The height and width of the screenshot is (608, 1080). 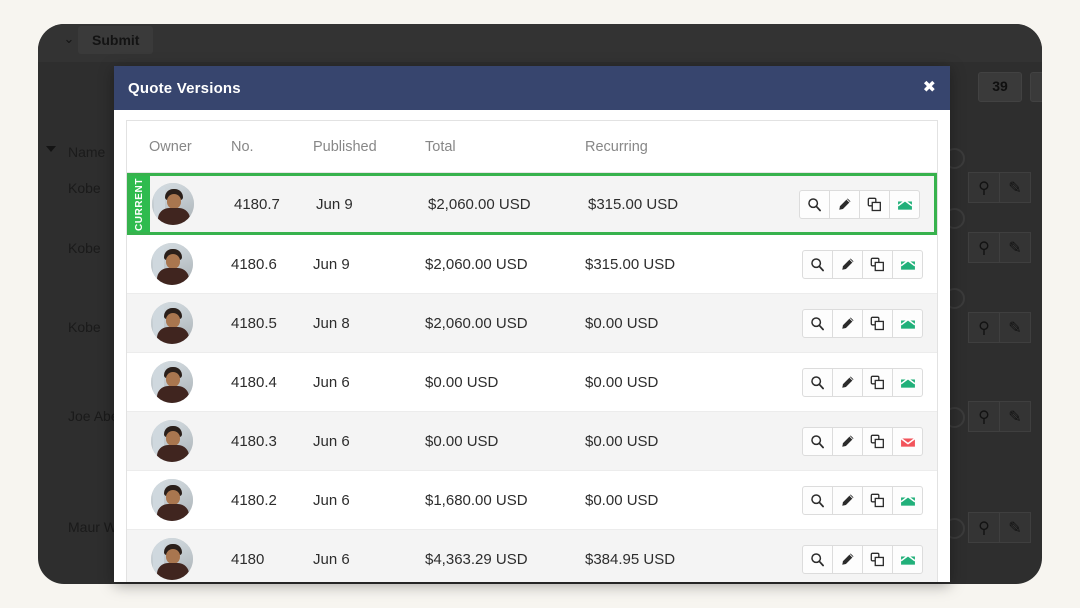 I want to click on table-row: 4180.4 Jun 6 $0.00 USD $0.00 USD, so click(x=532, y=382).